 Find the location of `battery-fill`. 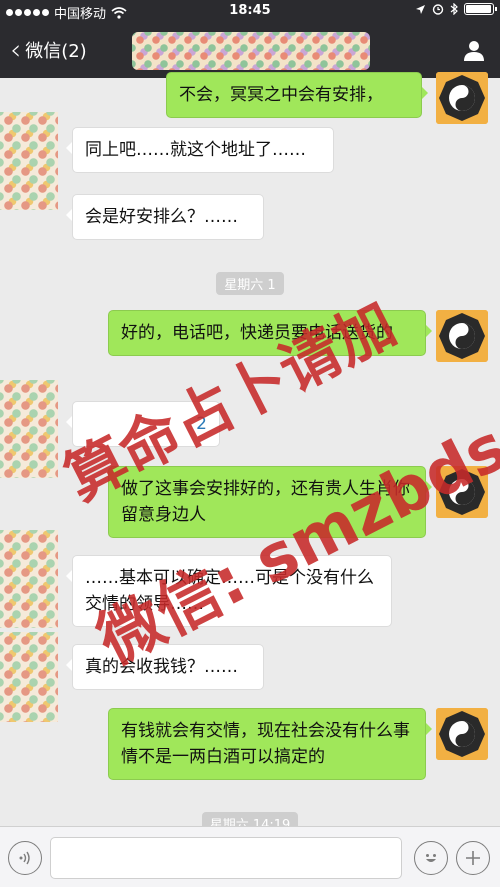

battery-fill is located at coordinates (478, 9).